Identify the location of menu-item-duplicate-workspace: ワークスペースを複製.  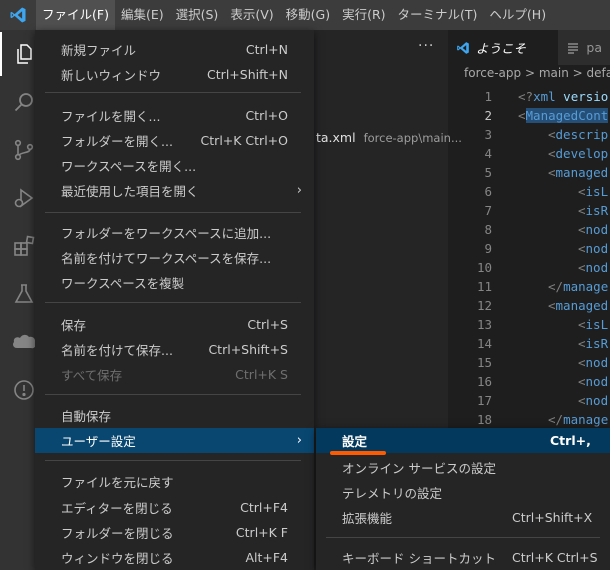
(174, 282).